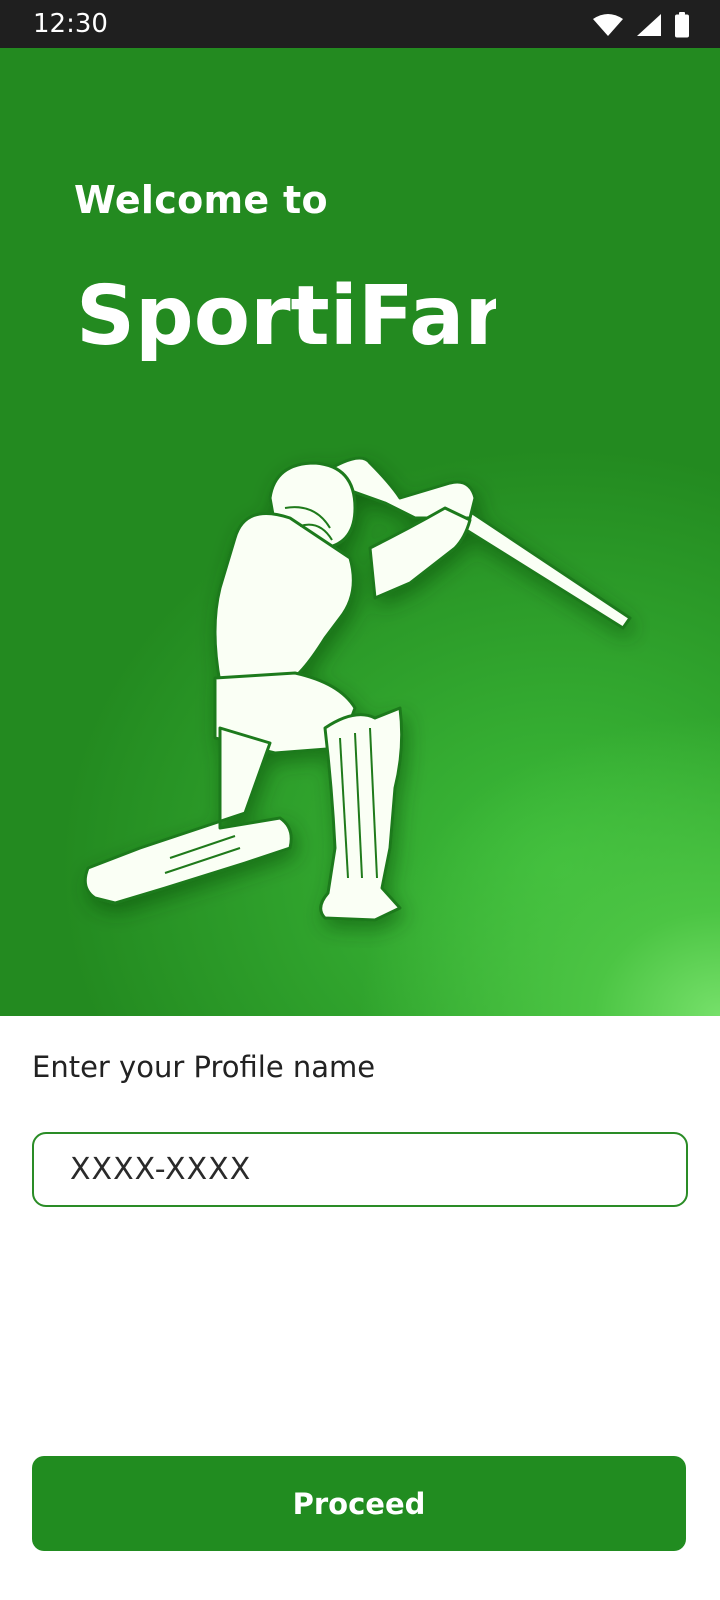  Describe the element at coordinates (360, 1169) in the screenshot. I see `profile-name-input` at that location.